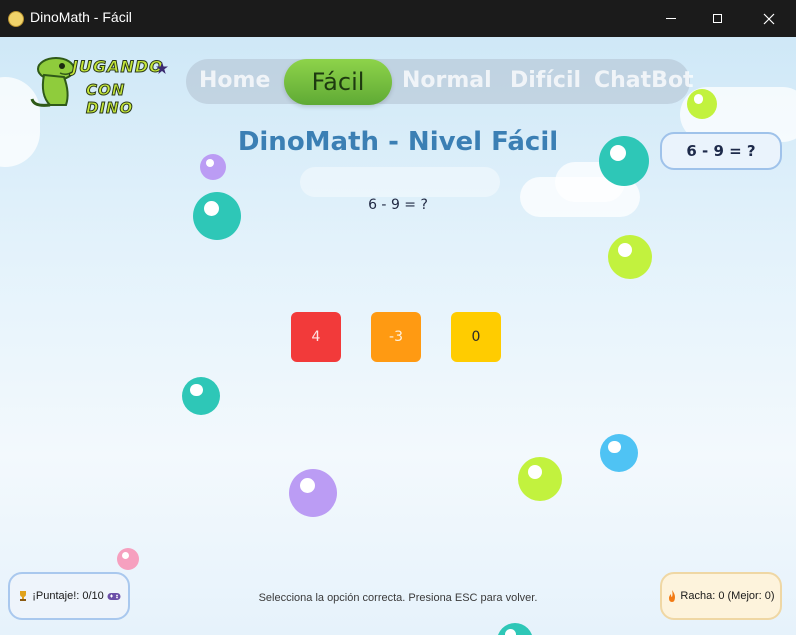 This screenshot has height=635, width=796. Describe the element at coordinates (476, 337) in the screenshot. I see `answer-option-3: 0` at that location.